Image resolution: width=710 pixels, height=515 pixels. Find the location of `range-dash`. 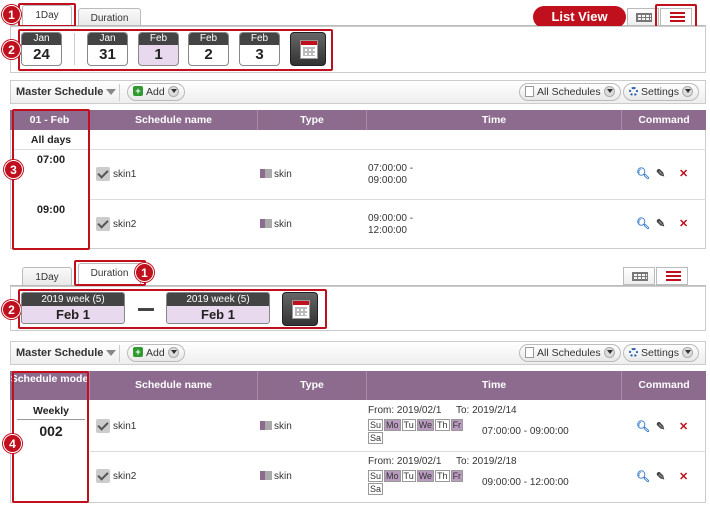

range-dash is located at coordinates (146, 309).